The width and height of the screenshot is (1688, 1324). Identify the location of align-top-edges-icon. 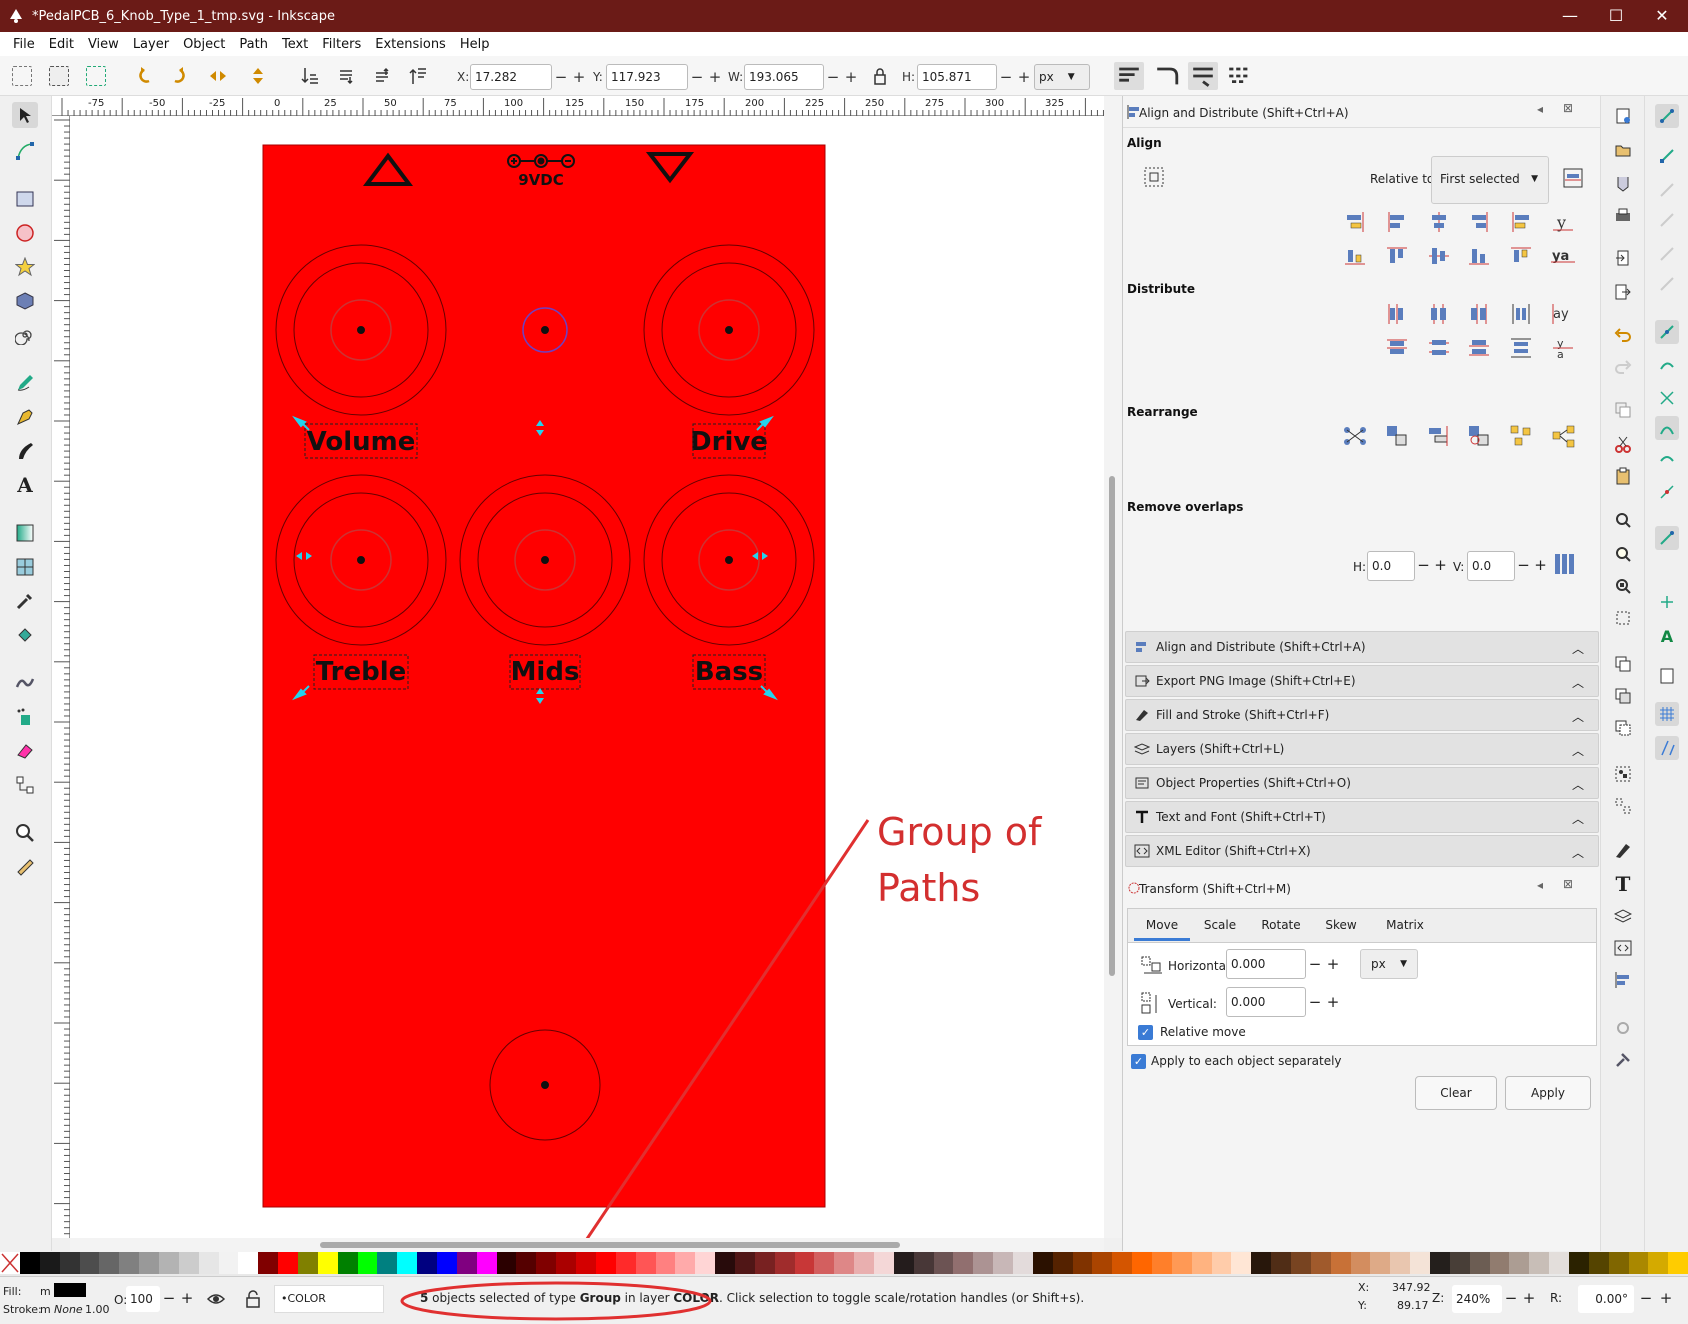
(1397, 256).